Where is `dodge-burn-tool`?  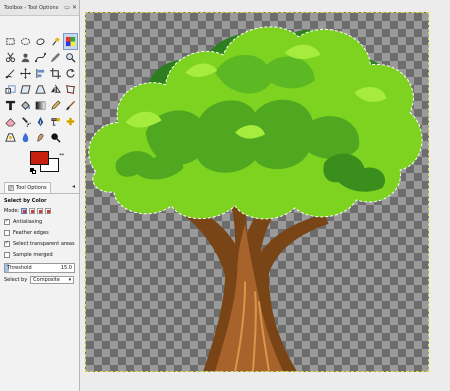 dodge-burn-tool is located at coordinates (55, 137).